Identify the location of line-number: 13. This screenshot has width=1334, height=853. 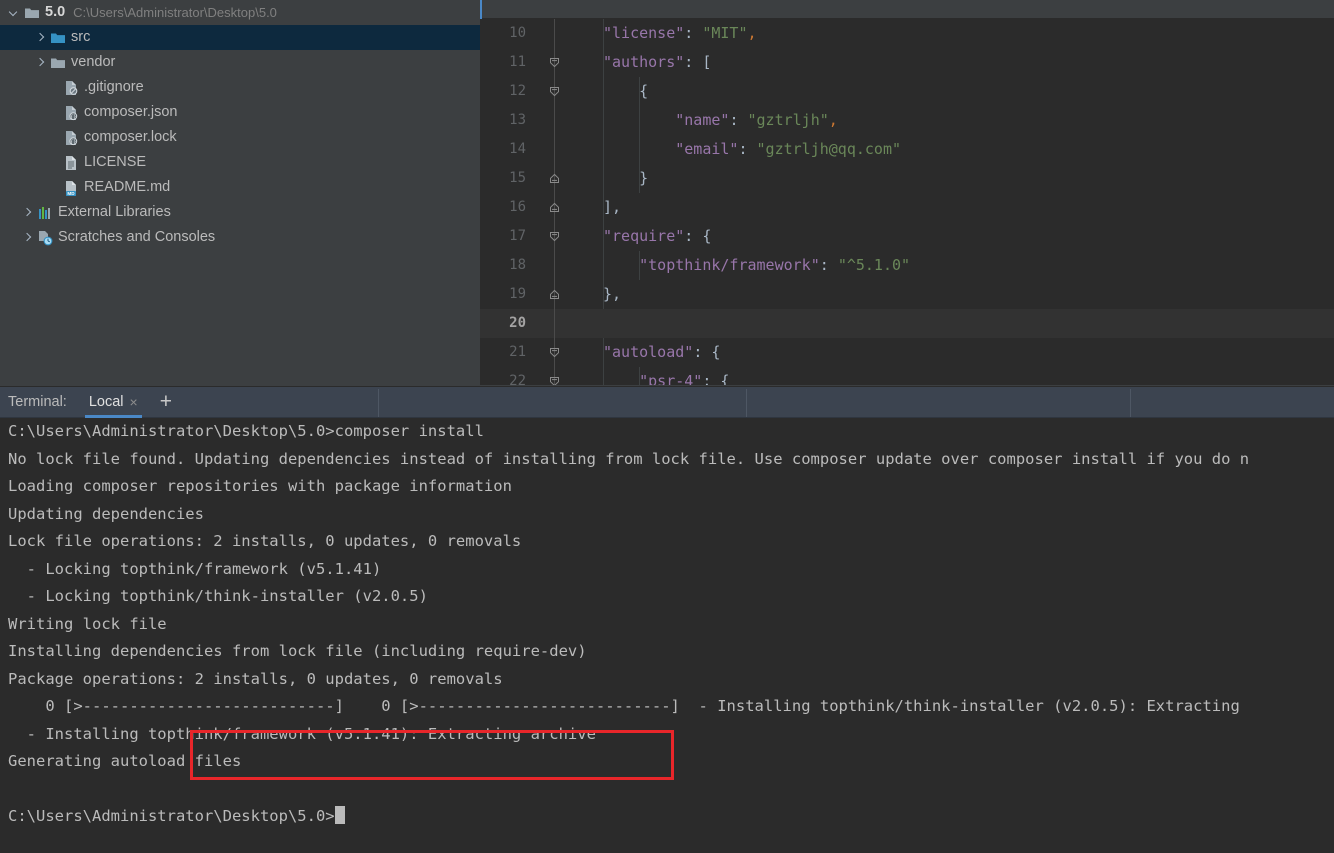
(517, 120).